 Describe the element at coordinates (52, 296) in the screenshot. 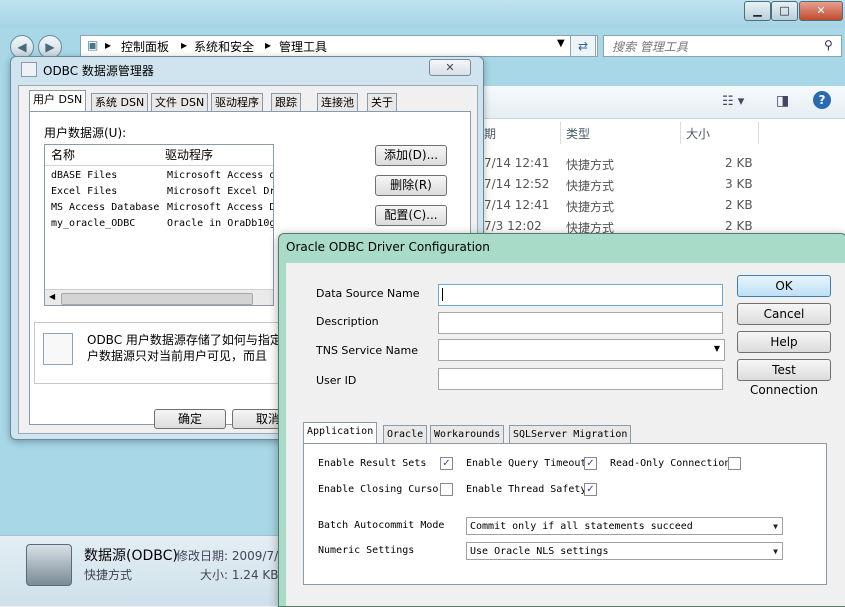

I see `scroll-left-icon: ◀` at that location.